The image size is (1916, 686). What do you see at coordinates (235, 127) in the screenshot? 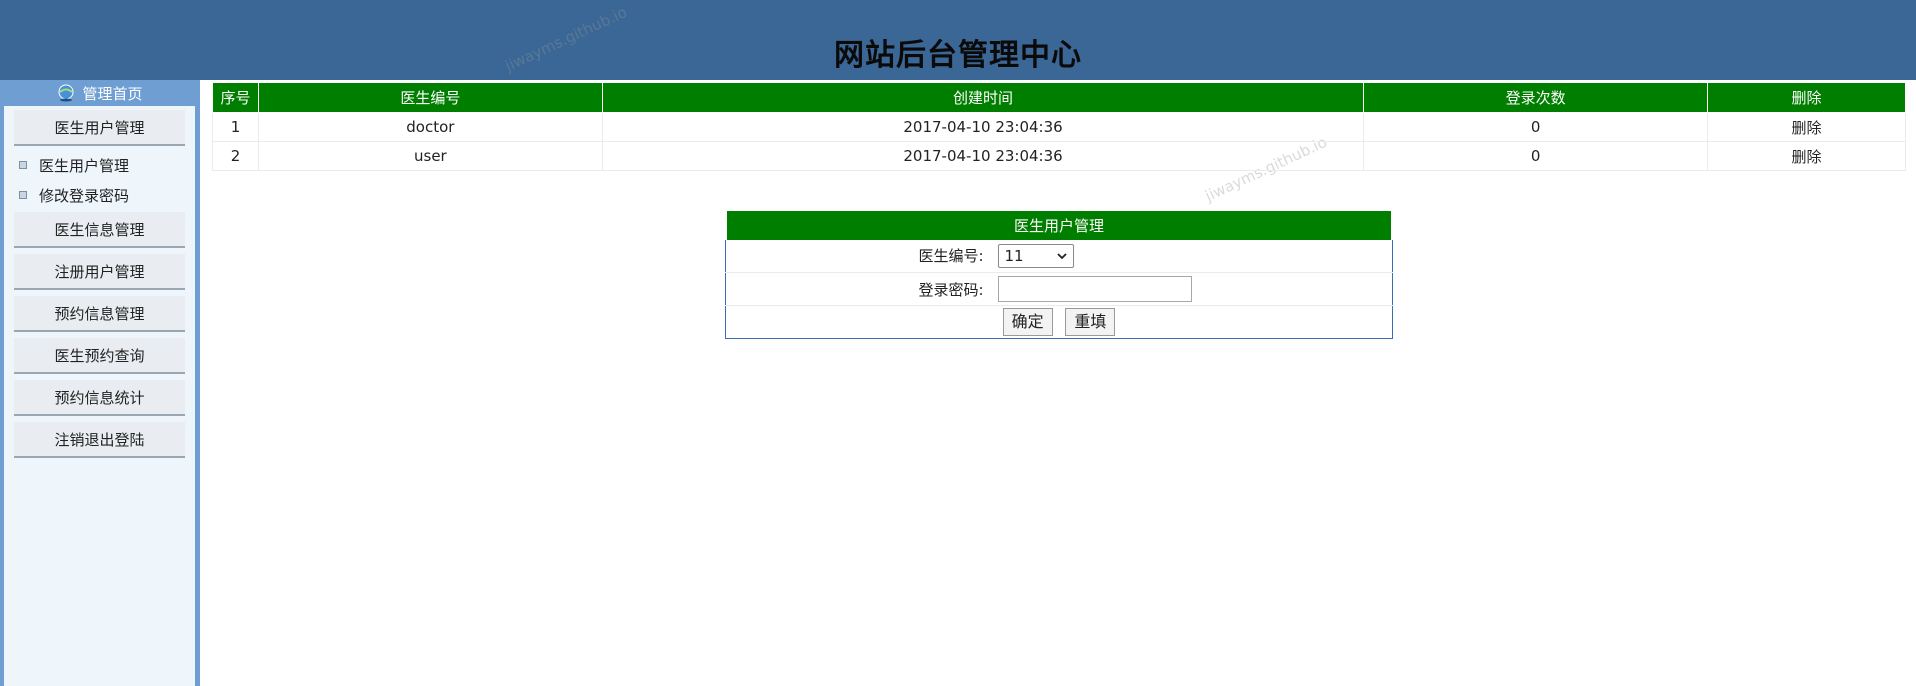
I see `cell-index: 1` at bounding box center [235, 127].